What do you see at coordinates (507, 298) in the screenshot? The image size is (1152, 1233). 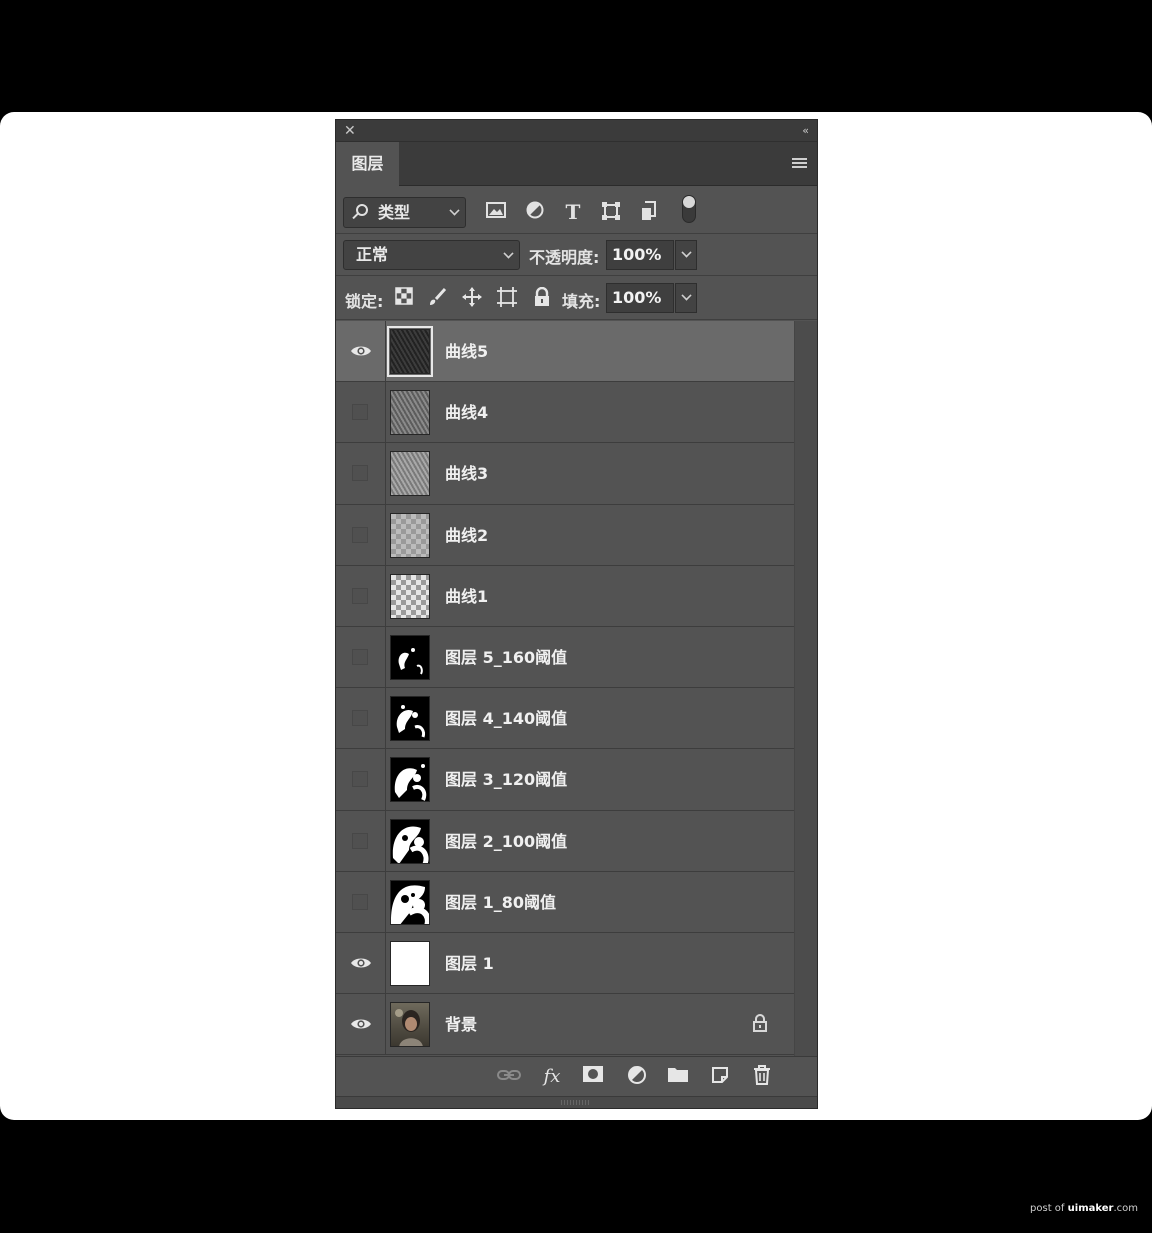 I see `lock-artboard-icon` at bounding box center [507, 298].